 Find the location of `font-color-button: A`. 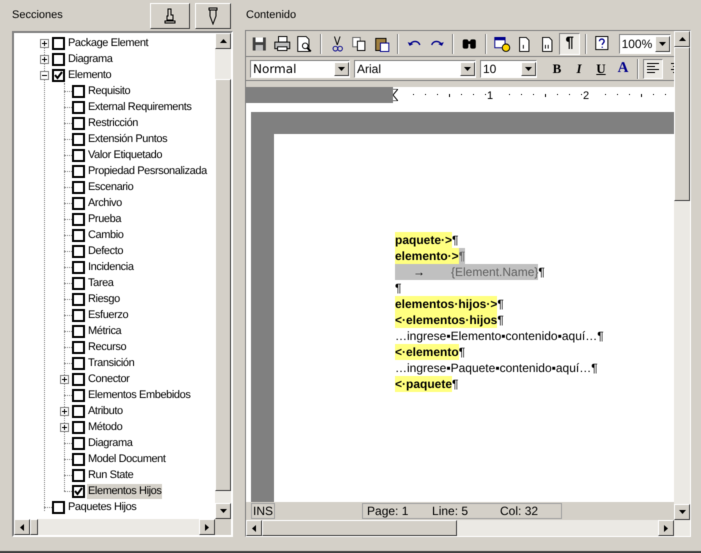

font-color-button: A is located at coordinates (623, 68).